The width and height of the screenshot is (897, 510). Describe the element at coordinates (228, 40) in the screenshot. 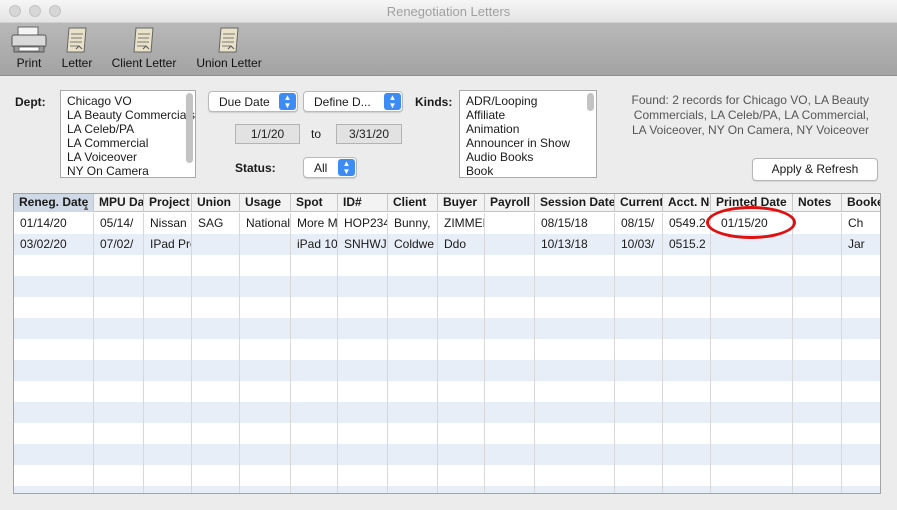

I see `union-letter-icon` at that location.